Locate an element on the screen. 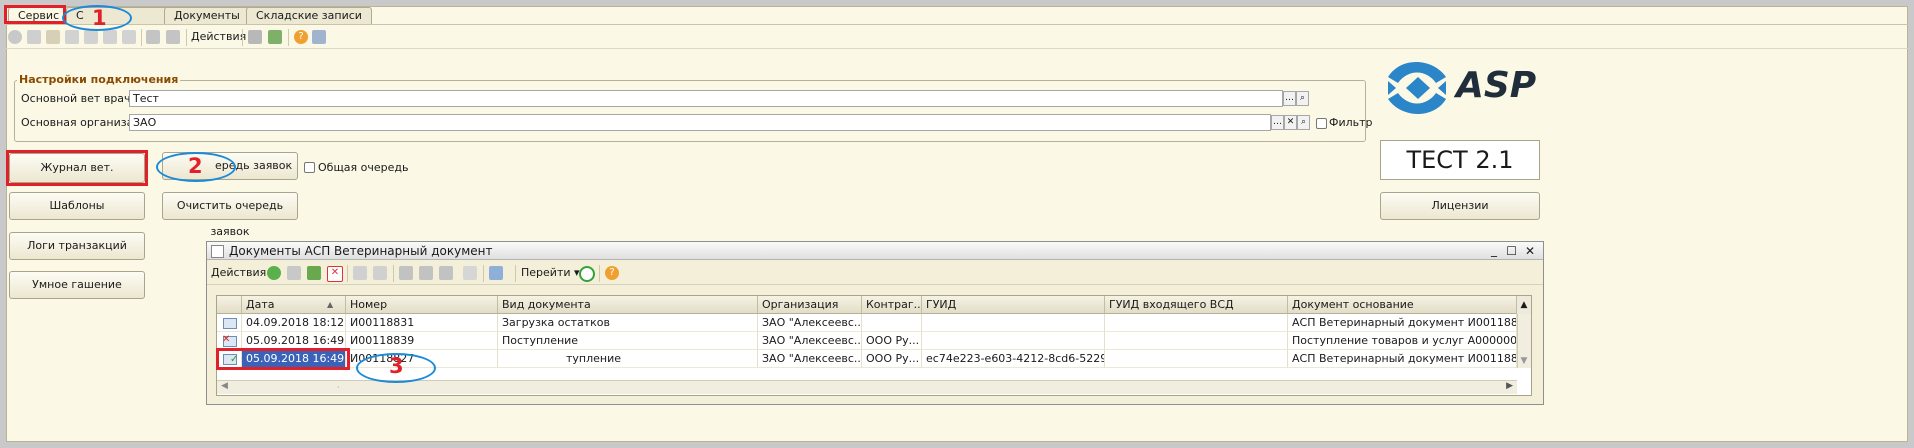 The image size is (1914, 448). tab-warehouse-records: Складские записи is located at coordinates (309, 15).